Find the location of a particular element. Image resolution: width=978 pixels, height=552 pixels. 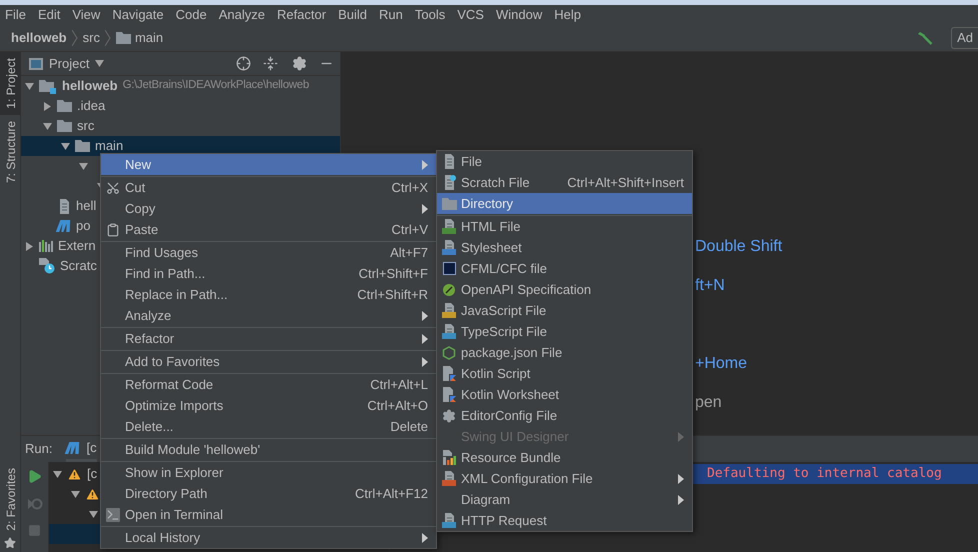

run-panel-title: Run: is located at coordinates (38, 449).